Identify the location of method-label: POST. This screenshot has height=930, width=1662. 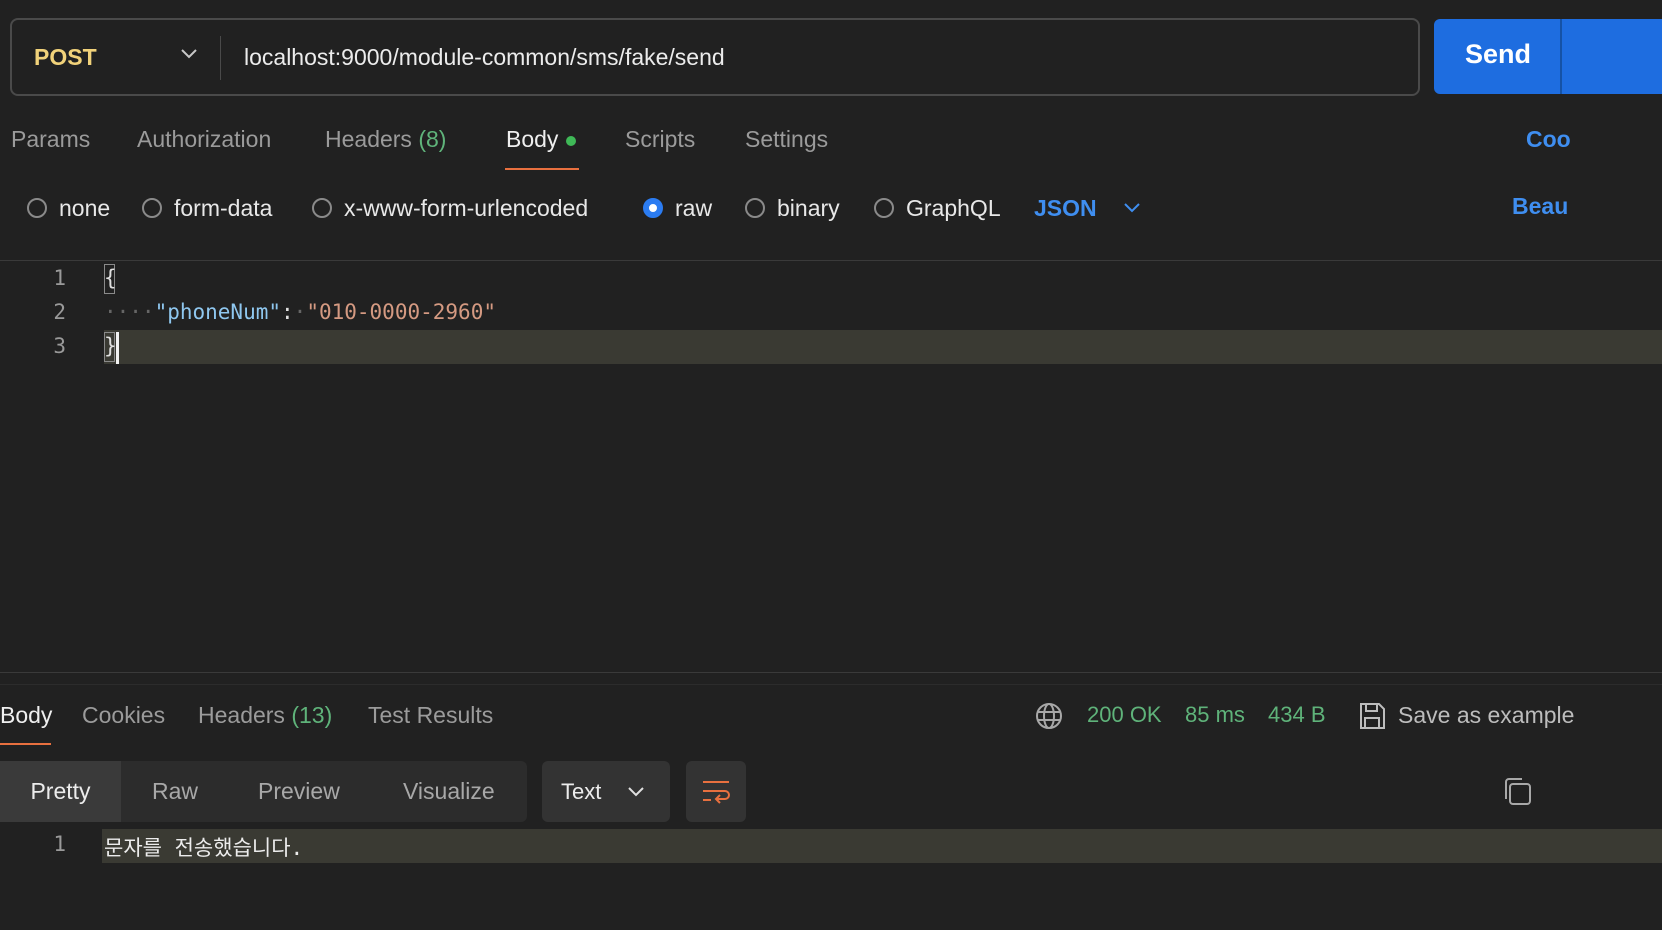
(65, 56).